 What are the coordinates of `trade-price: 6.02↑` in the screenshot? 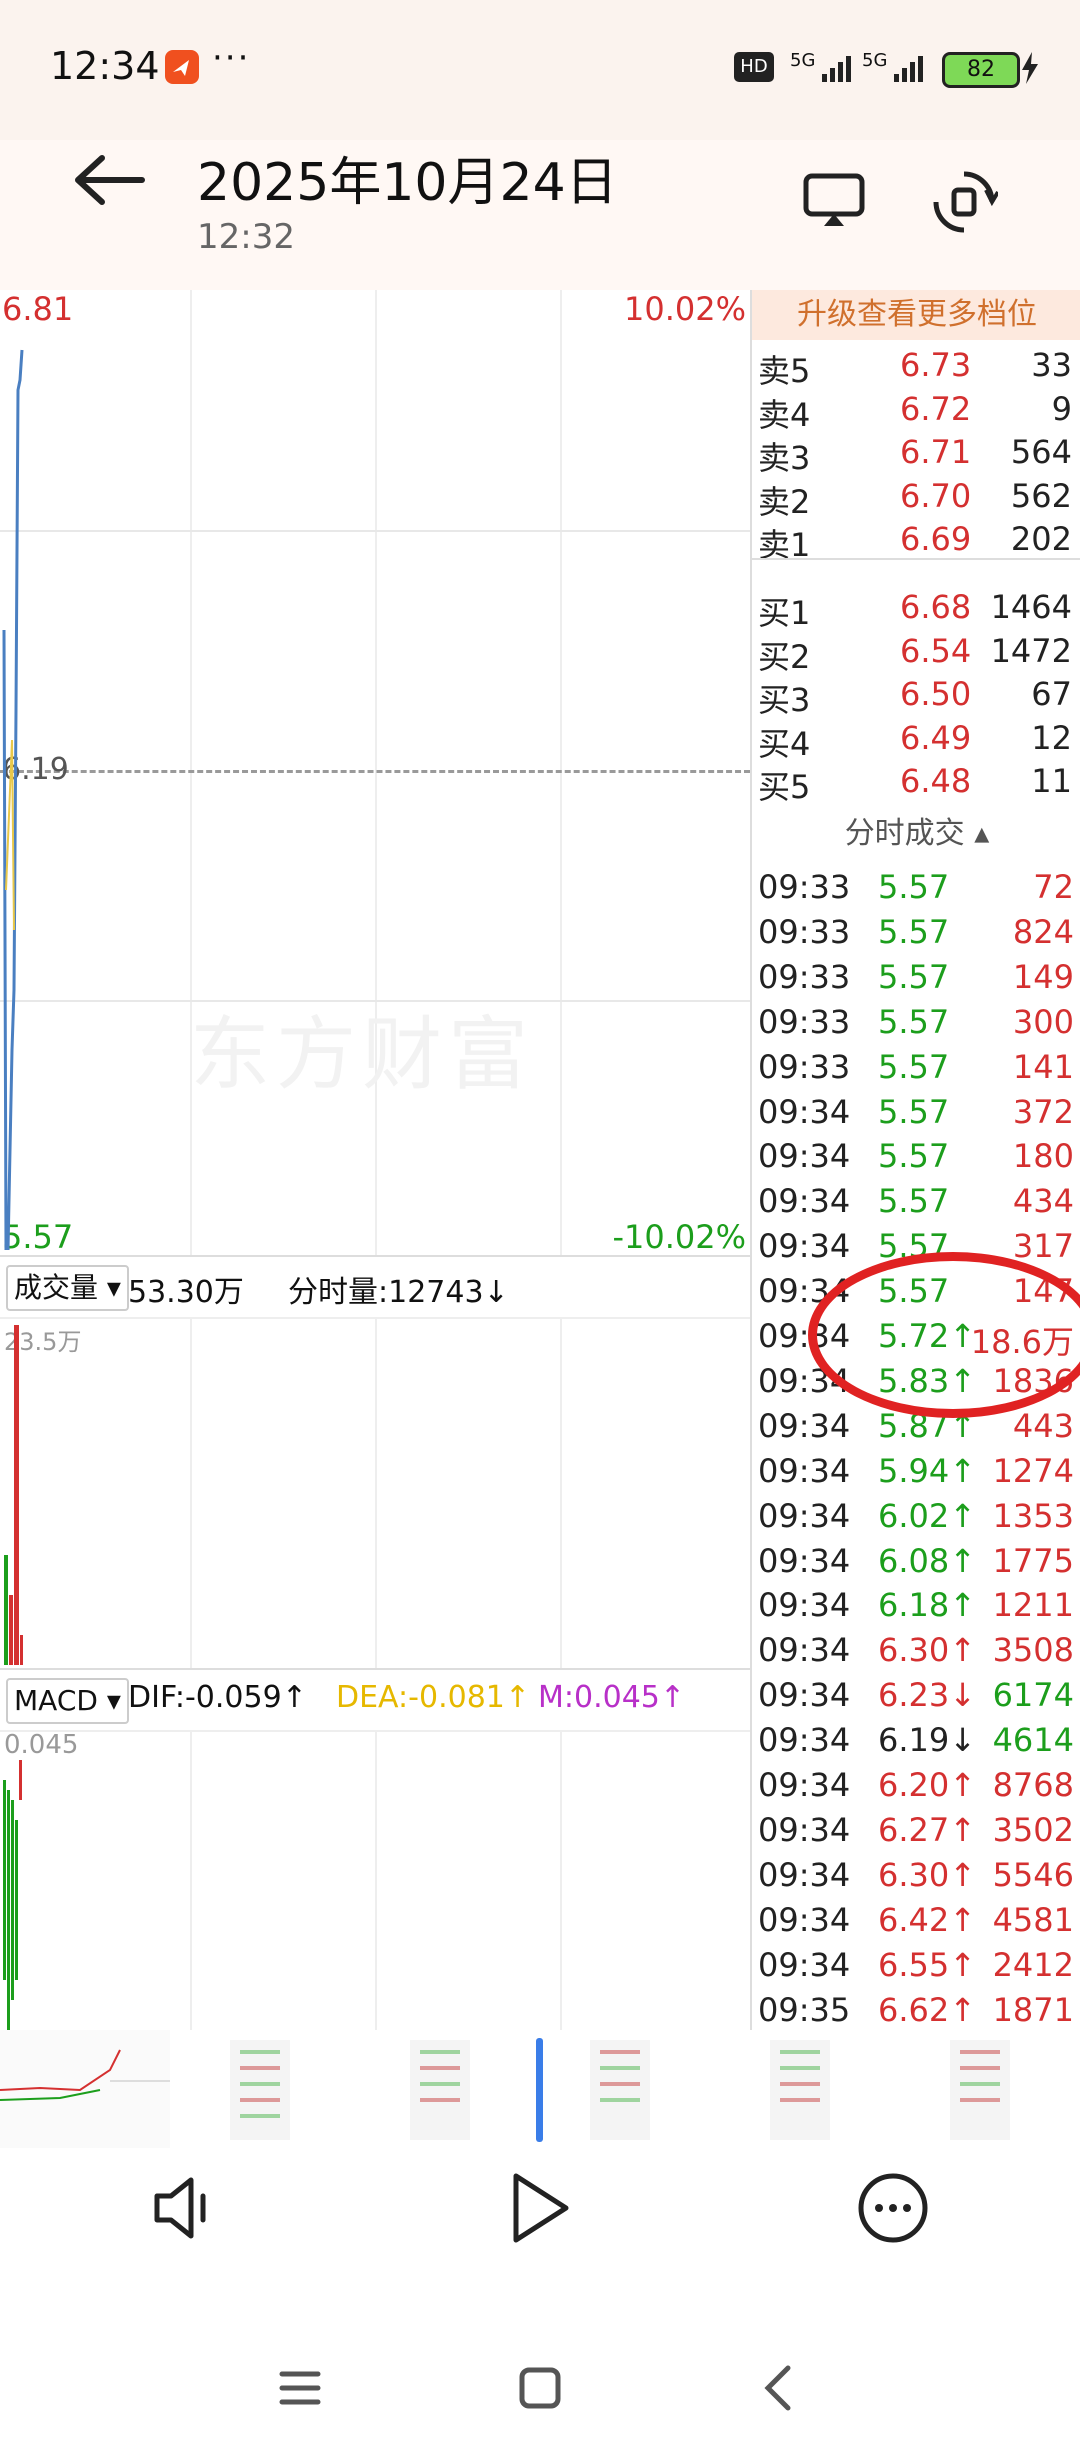 It's located at (927, 1515).